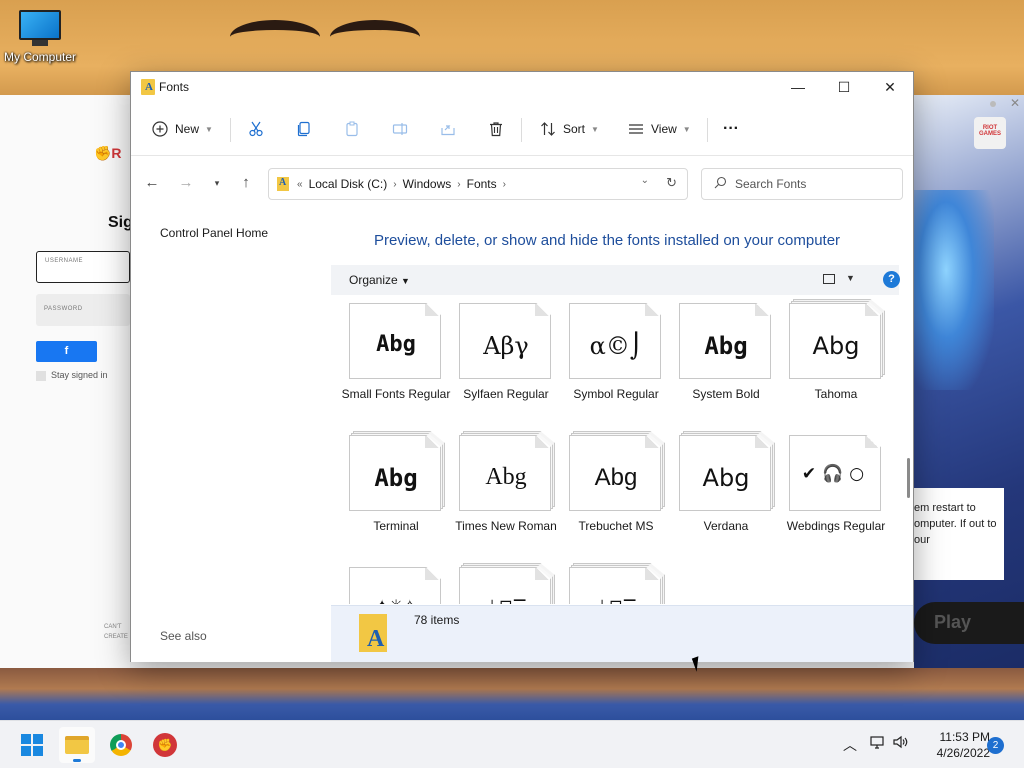 Image resolution: width=1024 pixels, height=768 pixels. I want to click on change-view-icon, so click(829, 279).